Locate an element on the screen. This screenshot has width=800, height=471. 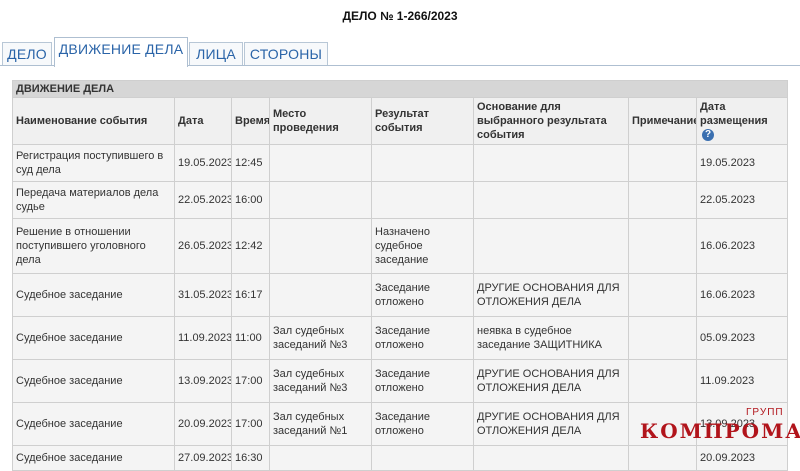
watermark-text: КОМПРОМАТ is located at coordinates (720, 431).